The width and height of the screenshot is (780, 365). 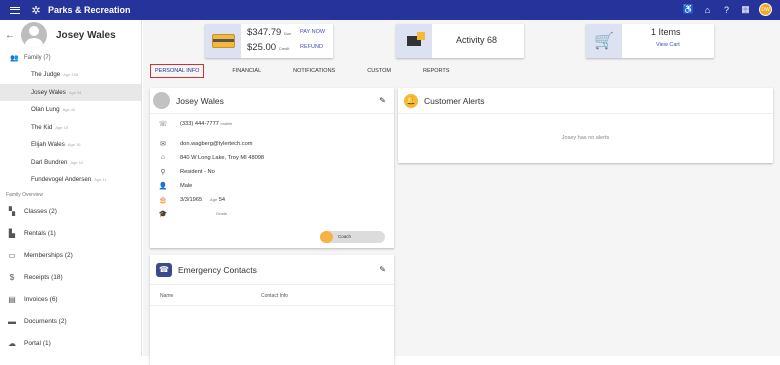 I want to click on apps-grid-icon: ▦, so click(x=745, y=9).